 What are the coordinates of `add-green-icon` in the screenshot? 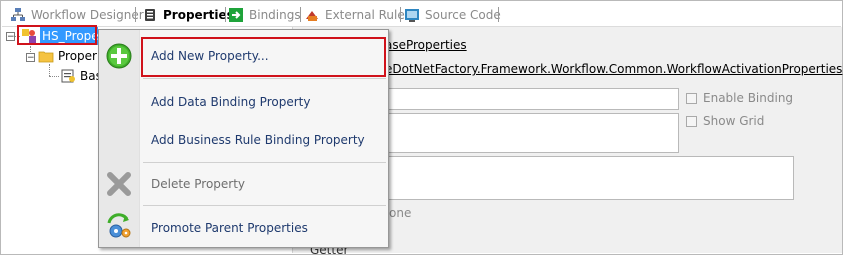 It's located at (119, 56).